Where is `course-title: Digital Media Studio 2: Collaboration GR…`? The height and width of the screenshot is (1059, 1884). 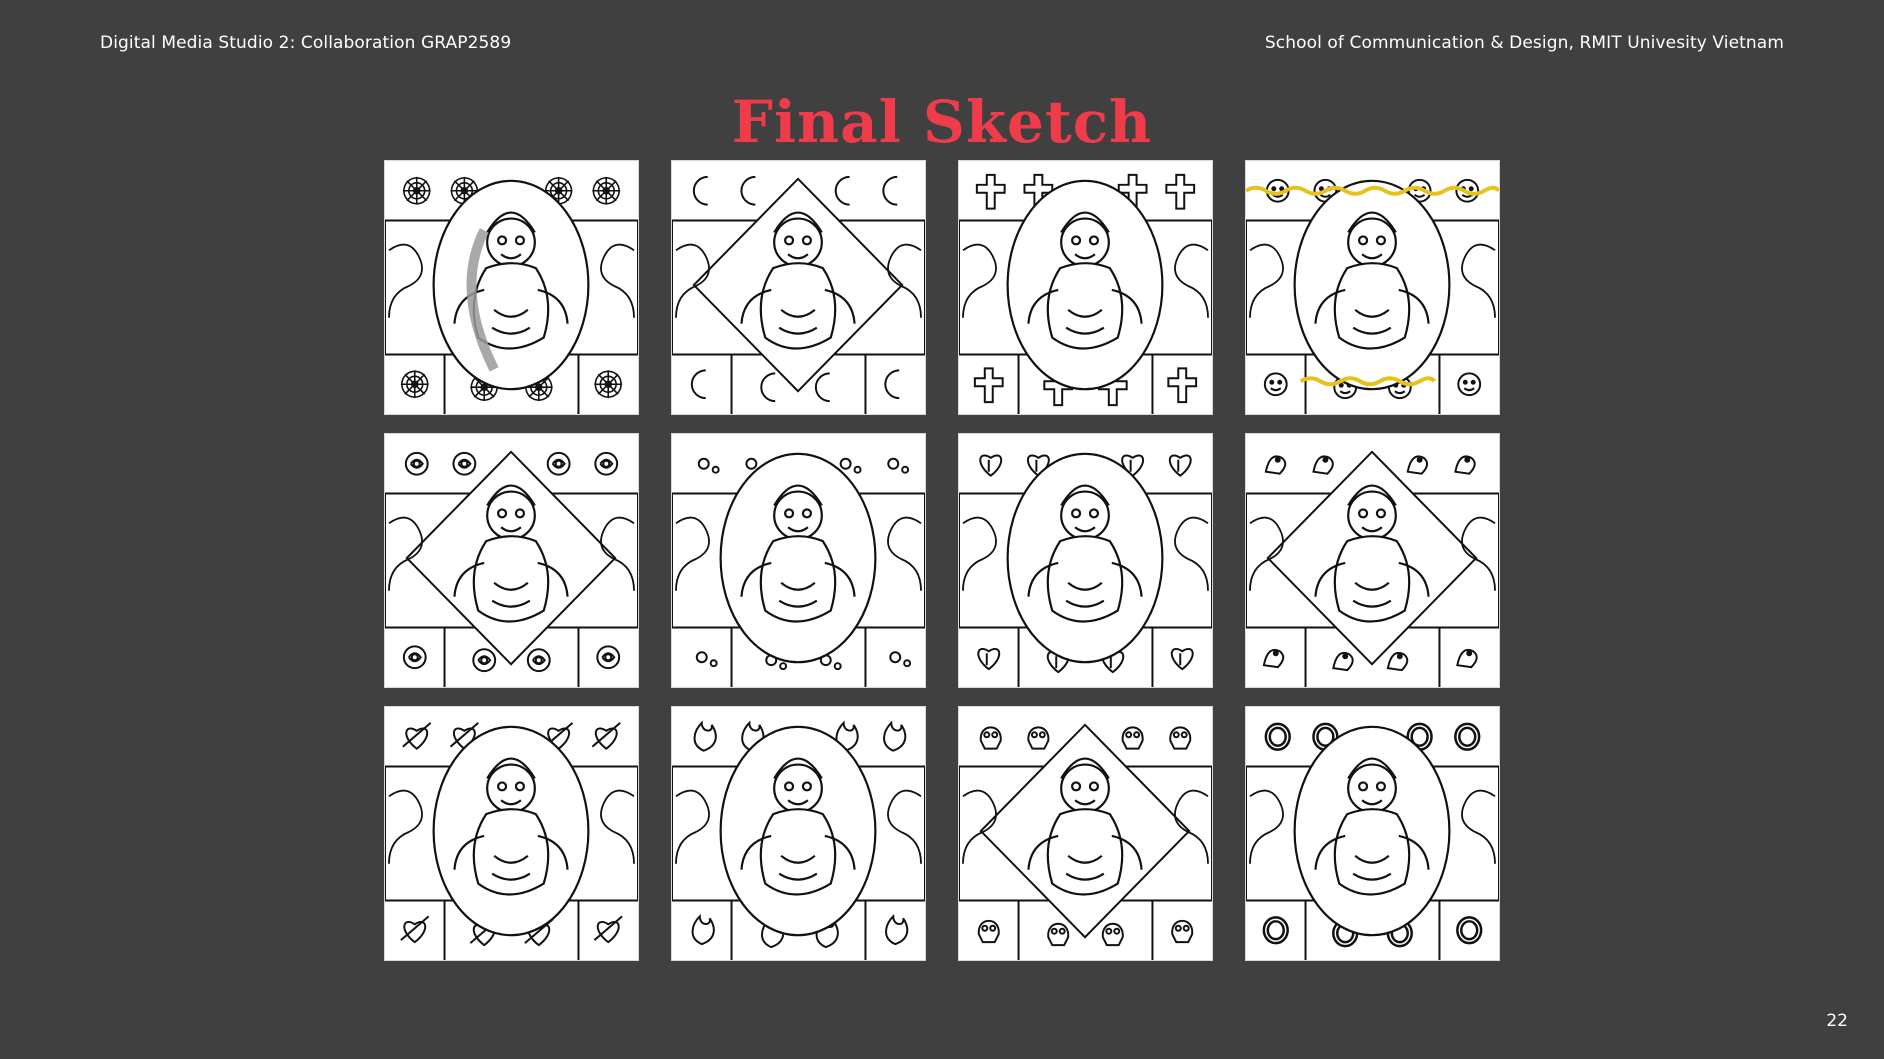
course-title: Digital Media Studio 2: Collaboration GR… is located at coordinates (306, 43).